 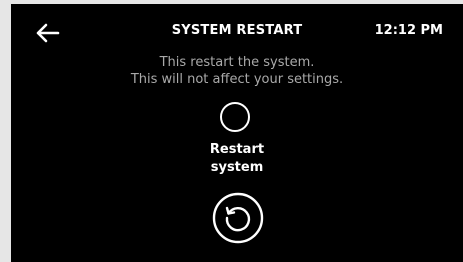 I want to click on clock: 12:12 PM, so click(x=408, y=30).